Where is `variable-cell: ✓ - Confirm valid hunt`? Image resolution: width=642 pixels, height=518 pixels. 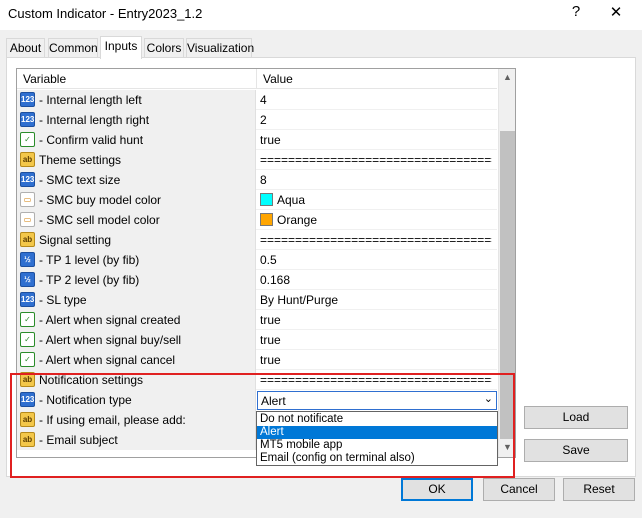
variable-cell: ✓ - Confirm valid hunt is located at coordinates (136, 140).